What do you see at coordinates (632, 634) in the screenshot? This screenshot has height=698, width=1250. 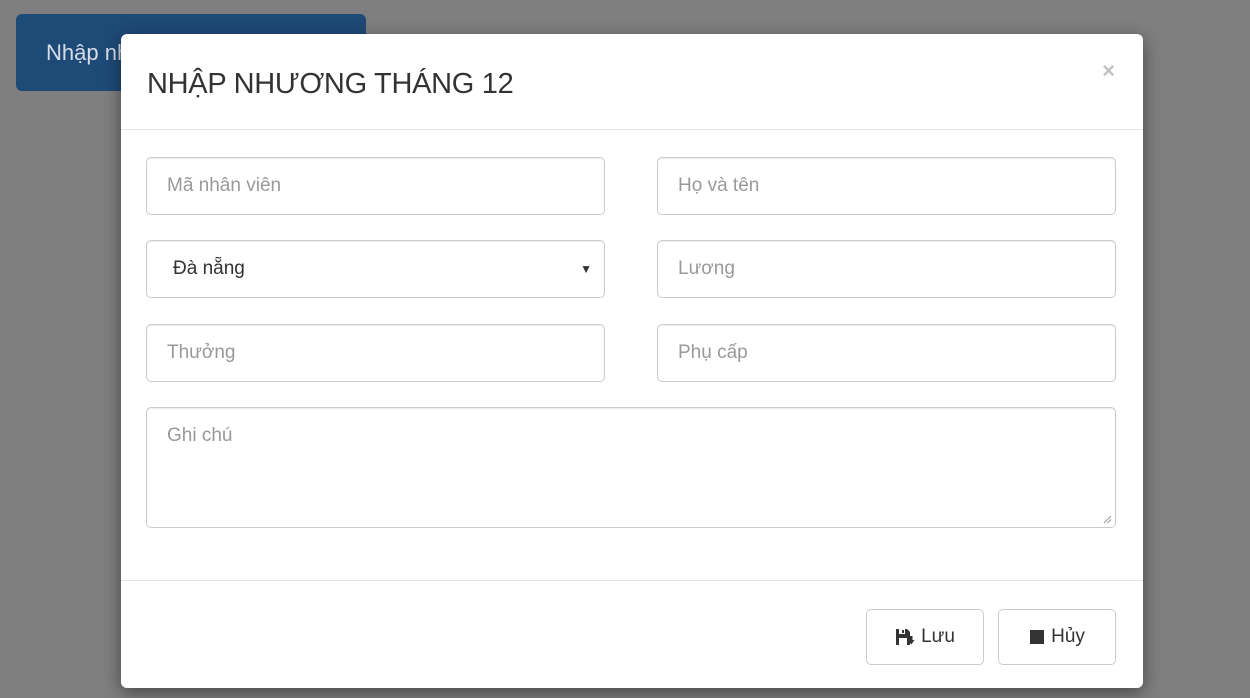 I see `modal-footer: Lưu Hủy` at bounding box center [632, 634].